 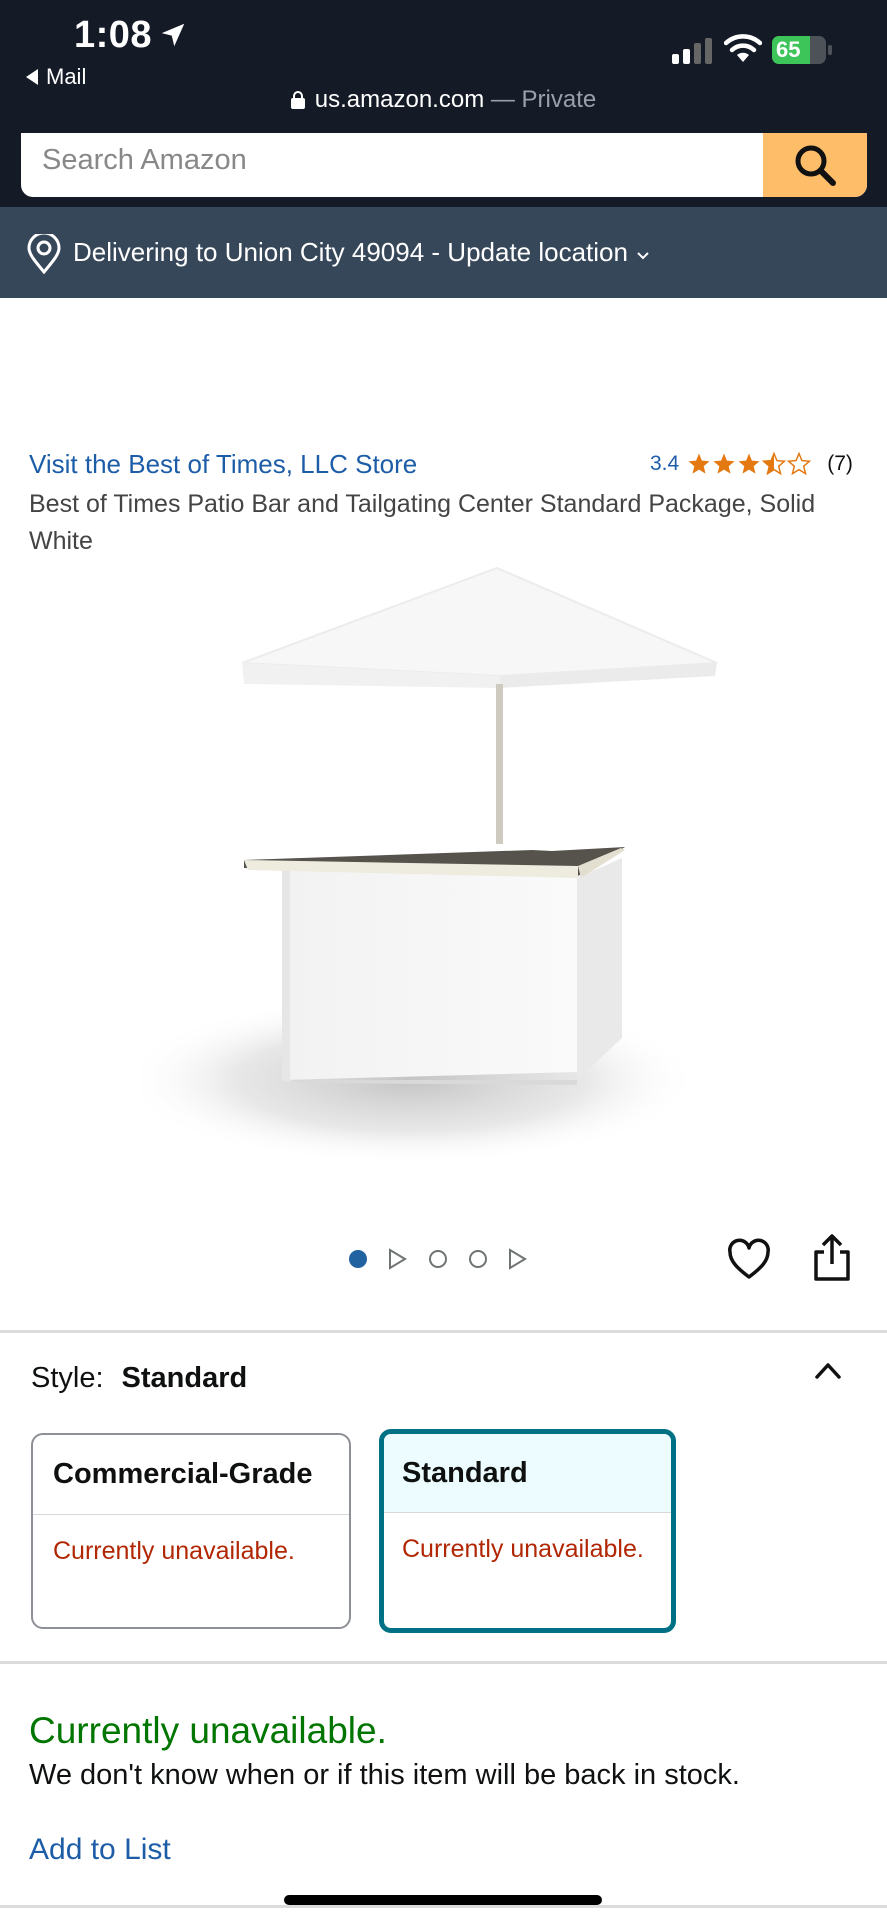 I want to click on lock-icon, so click(x=297, y=100).